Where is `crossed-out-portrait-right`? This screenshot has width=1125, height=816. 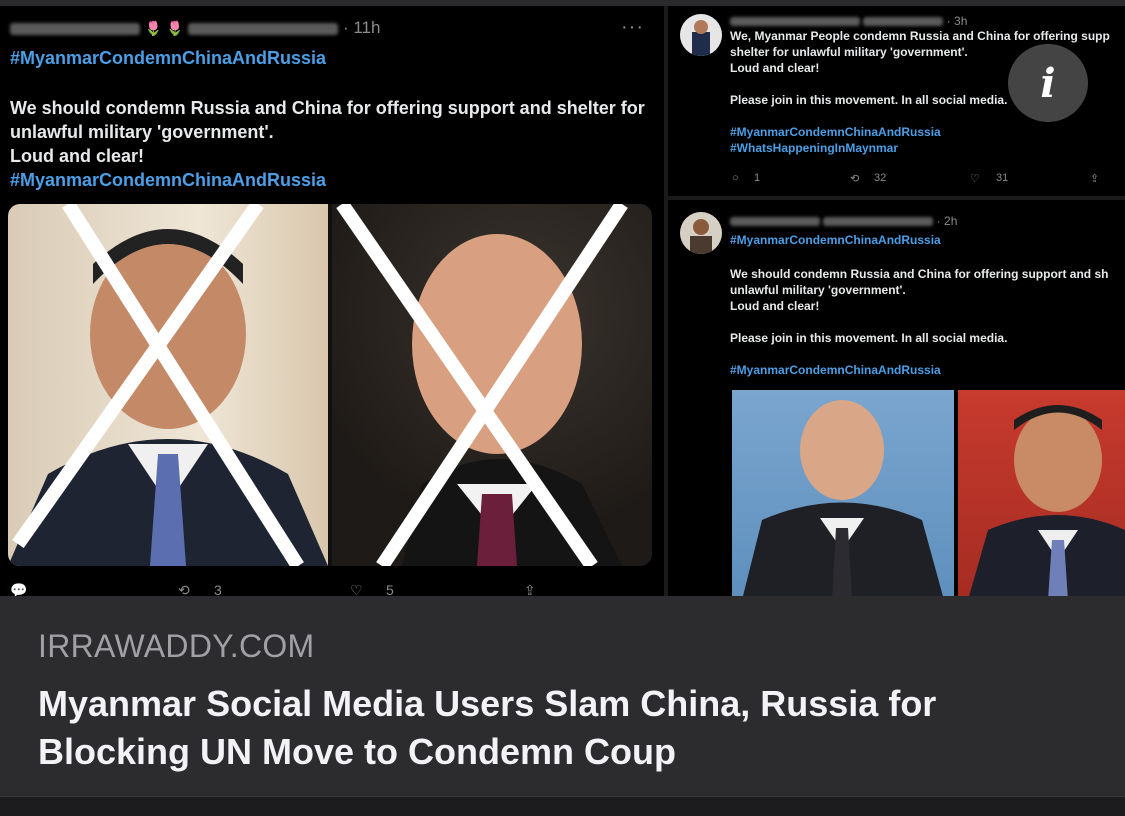
crossed-out-portrait-right is located at coordinates (492, 385).